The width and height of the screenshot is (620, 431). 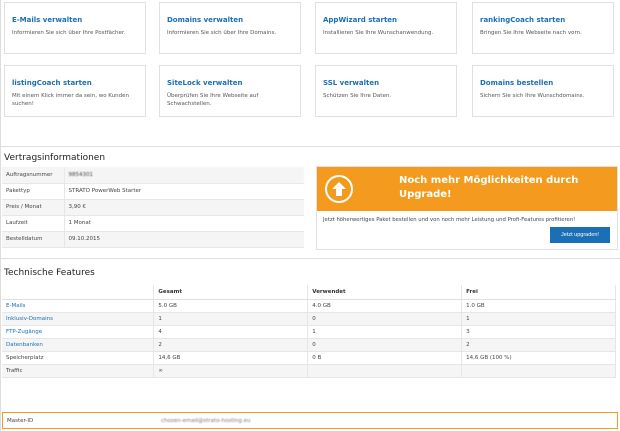 What do you see at coordinates (33, 239) in the screenshot?
I see `row-label: Bestelldatum` at bounding box center [33, 239].